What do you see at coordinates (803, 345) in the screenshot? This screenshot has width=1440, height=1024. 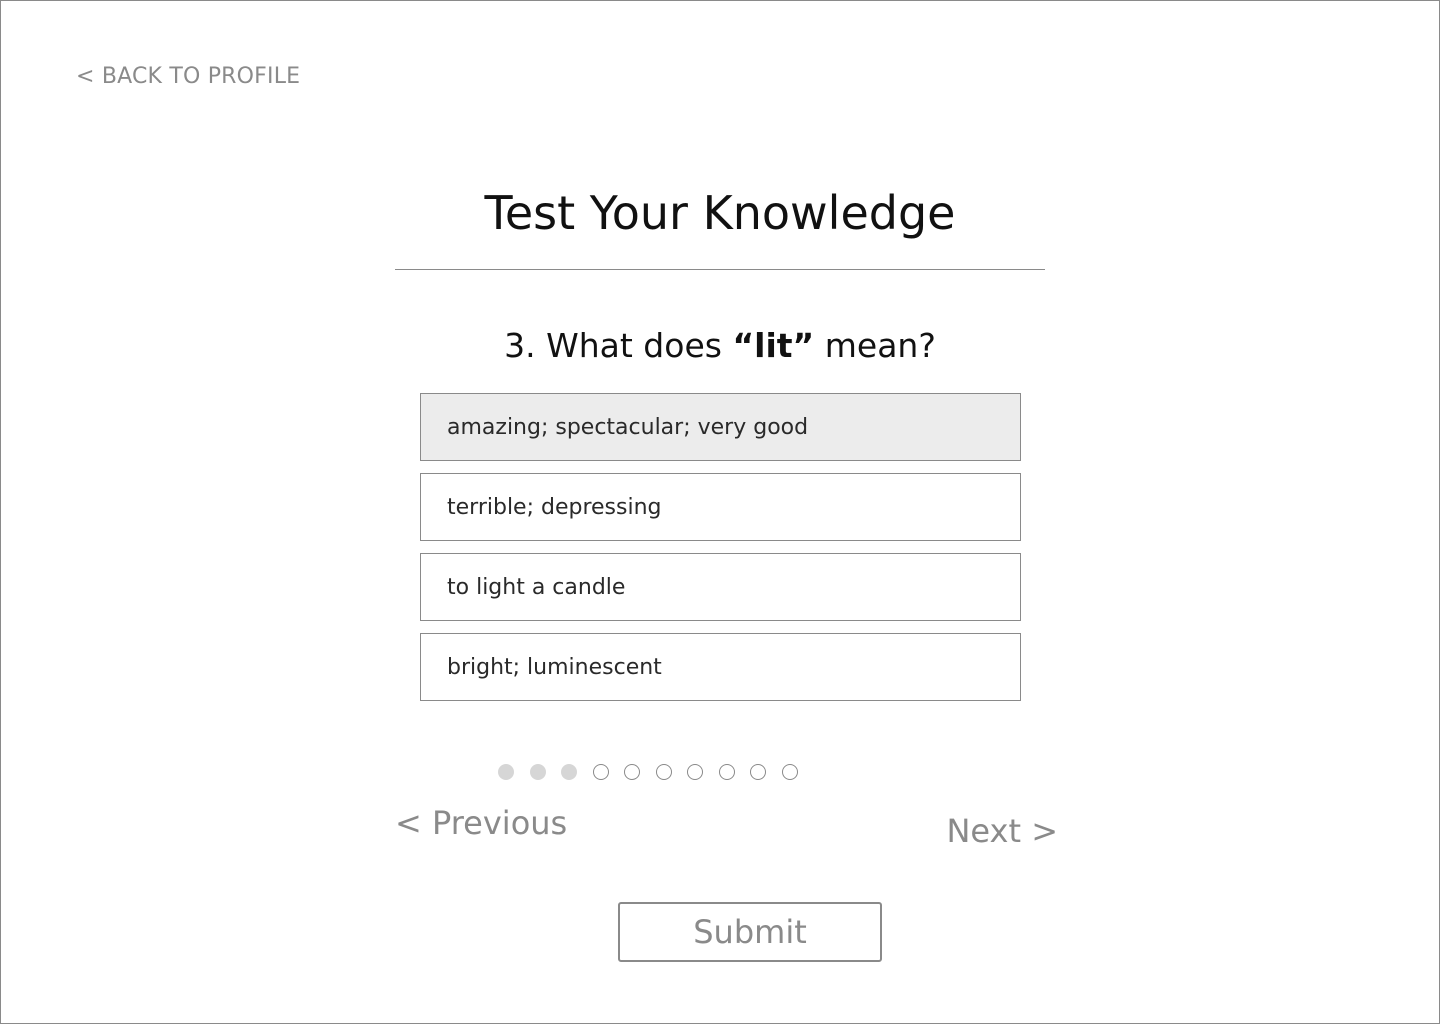 I see `question-term-close-quote: ”` at bounding box center [803, 345].